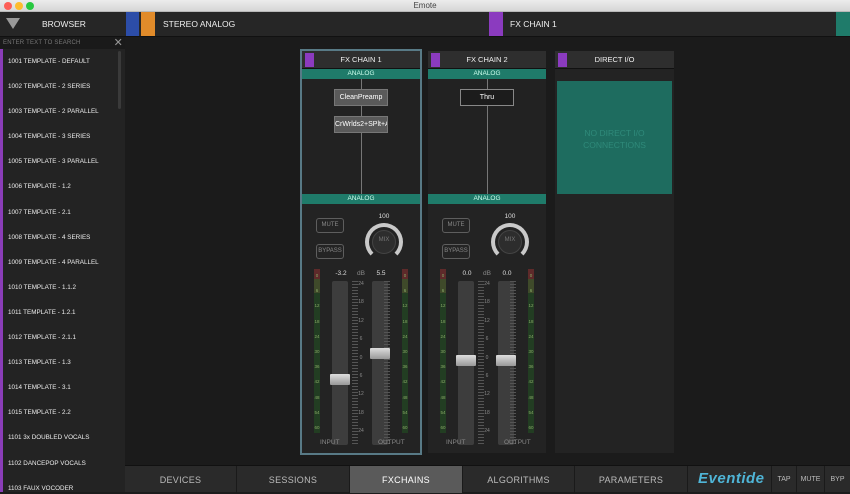 This screenshot has height=494, width=850. I want to click on chain-header: FX CHAIN 1, so click(361, 60).